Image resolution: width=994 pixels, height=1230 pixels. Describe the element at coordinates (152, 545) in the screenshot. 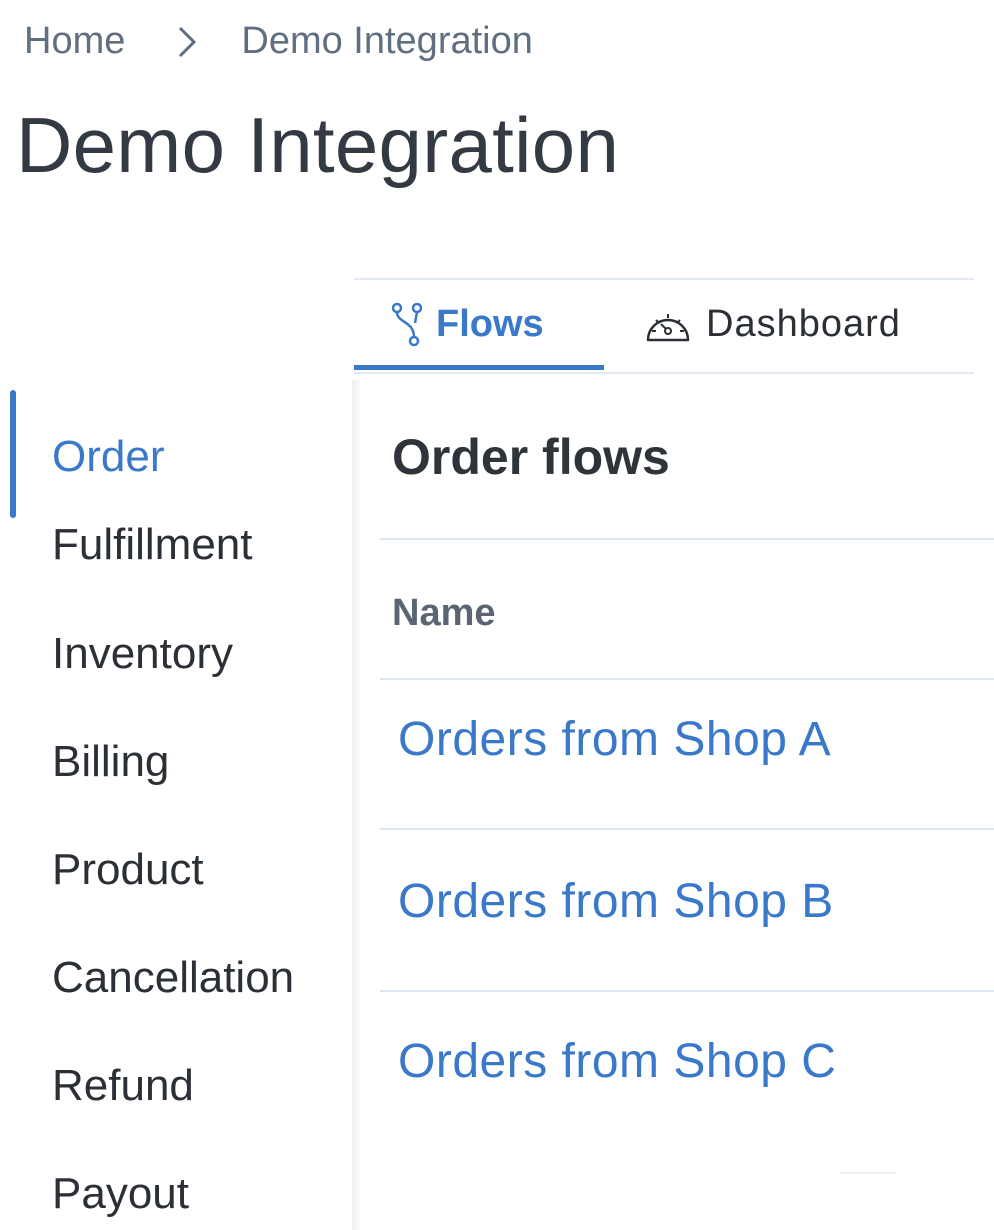

I see `sidebar-item-fulfillment: Fulfillment` at that location.